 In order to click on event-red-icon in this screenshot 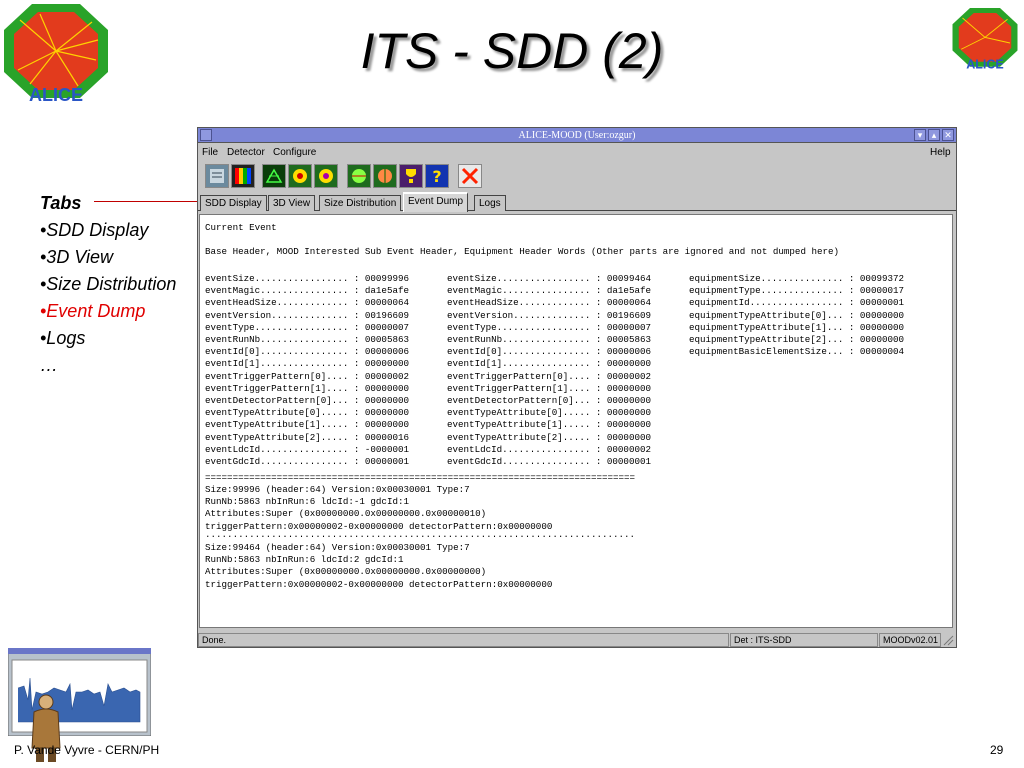, I will do `click(385, 176)`.